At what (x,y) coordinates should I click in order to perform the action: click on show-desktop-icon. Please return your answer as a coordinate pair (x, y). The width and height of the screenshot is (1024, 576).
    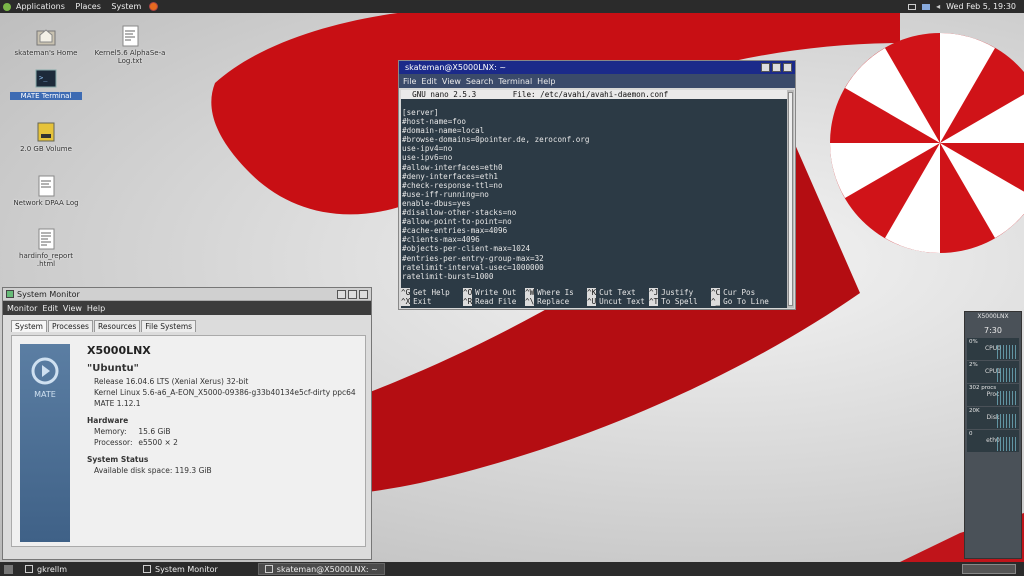
    Looking at the image, I should click on (8, 569).